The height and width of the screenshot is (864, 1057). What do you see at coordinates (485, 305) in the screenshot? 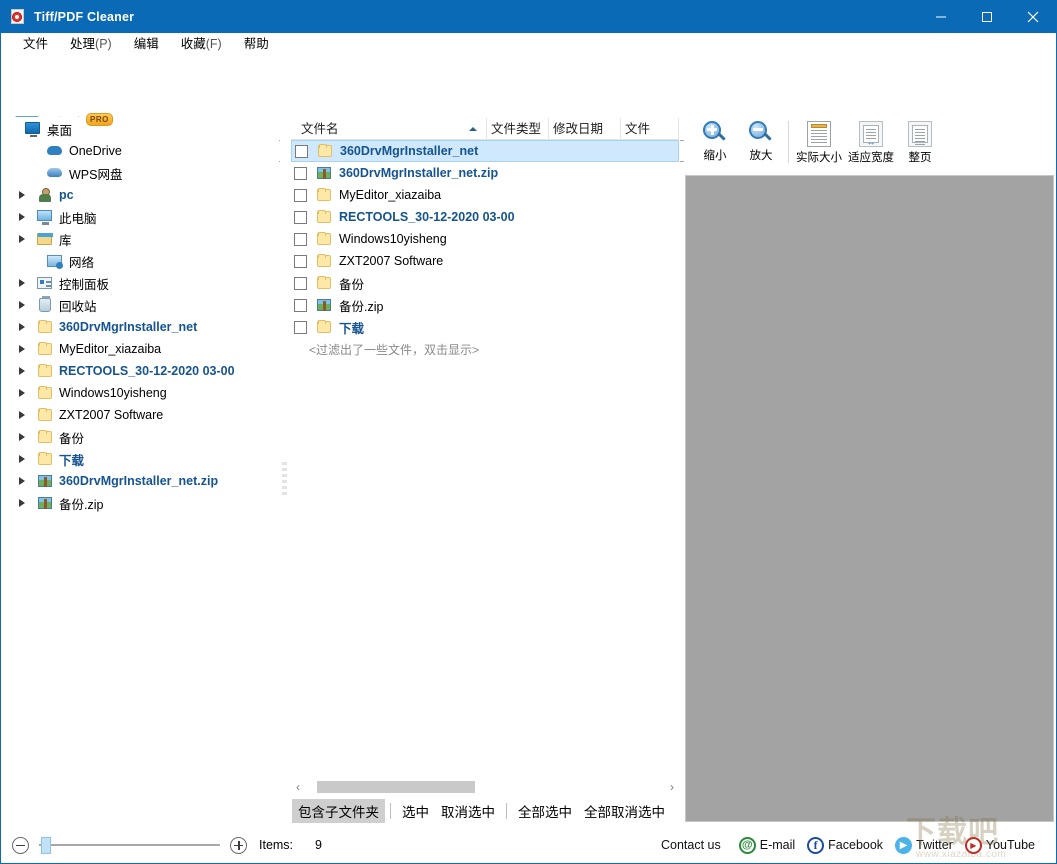
I see `file-list-row: 备份.zip` at bounding box center [485, 305].